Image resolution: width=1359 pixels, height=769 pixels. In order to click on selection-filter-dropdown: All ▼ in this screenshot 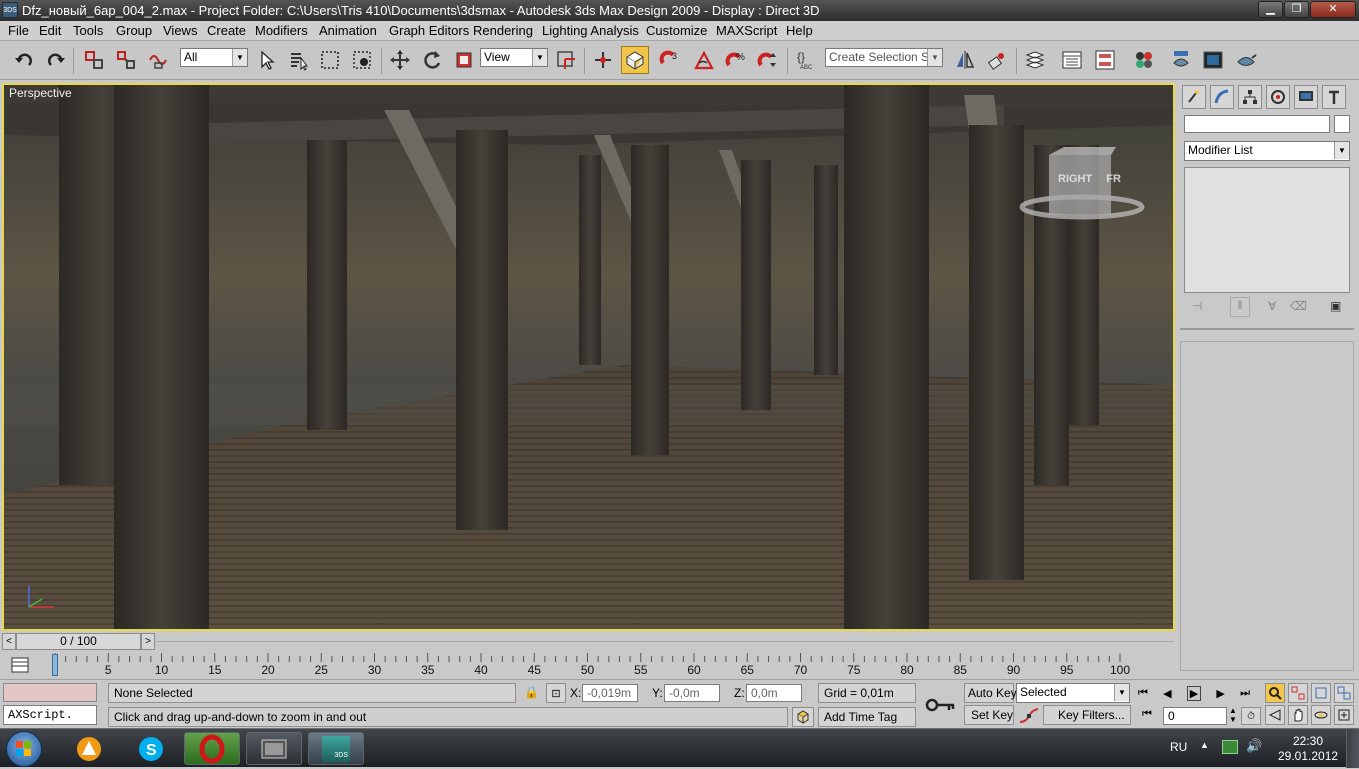, I will do `click(214, 57)`.